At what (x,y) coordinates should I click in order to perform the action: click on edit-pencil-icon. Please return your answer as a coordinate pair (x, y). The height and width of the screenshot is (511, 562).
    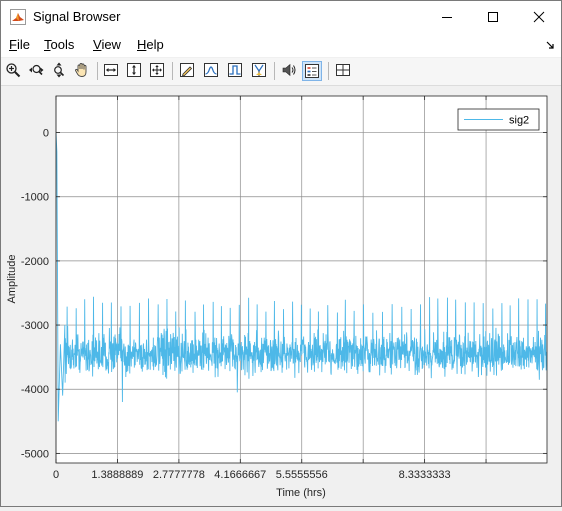
    Looking at the image, I should click on (187, 70).